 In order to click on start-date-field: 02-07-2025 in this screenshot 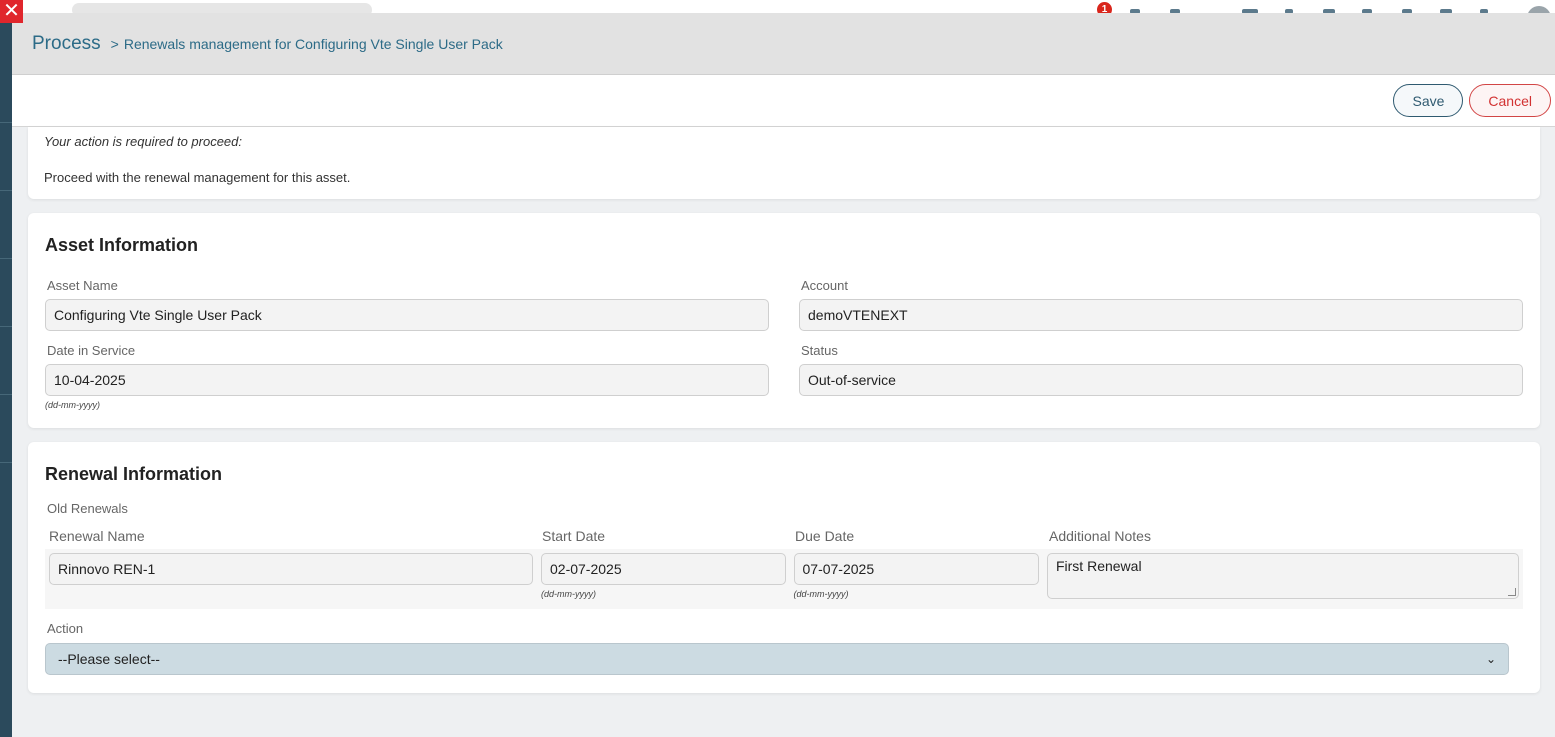, I will do `click(663, 569)`.